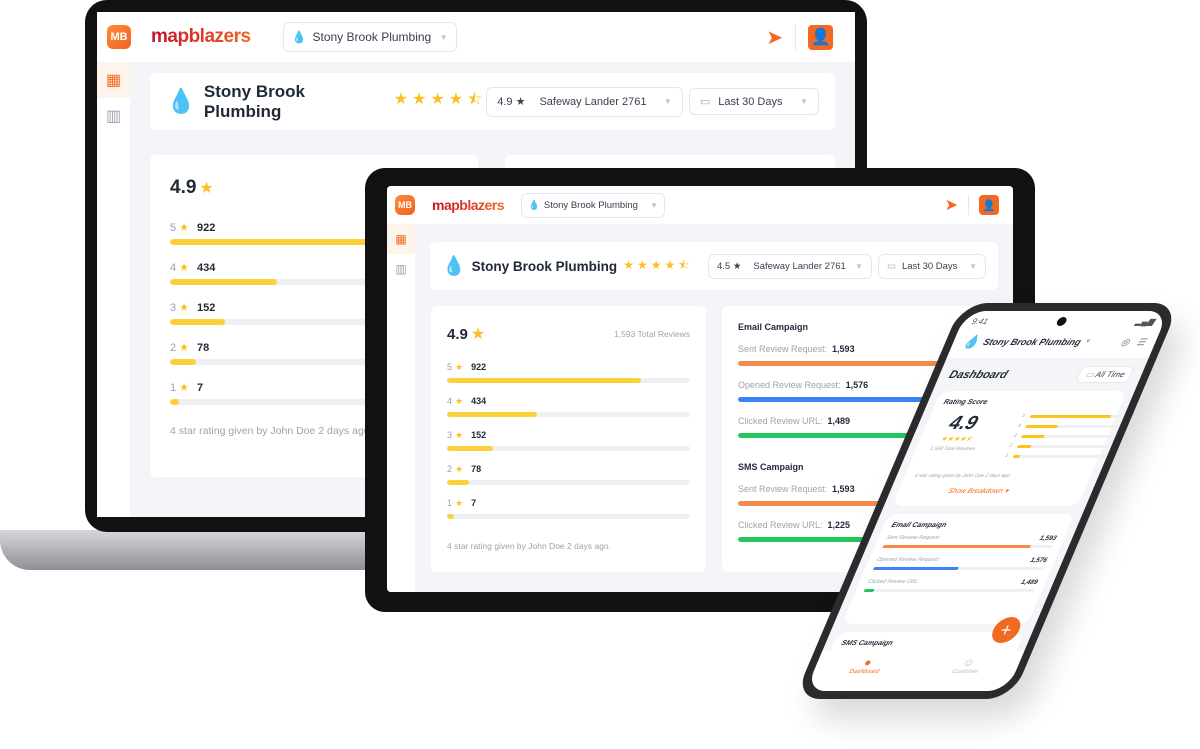 Image resolution: width=1200 pixels, height=749 pixels. Describe the element at coordinates (857, 385) in the screenshot. I see `metric-value: 1,576` at that location.